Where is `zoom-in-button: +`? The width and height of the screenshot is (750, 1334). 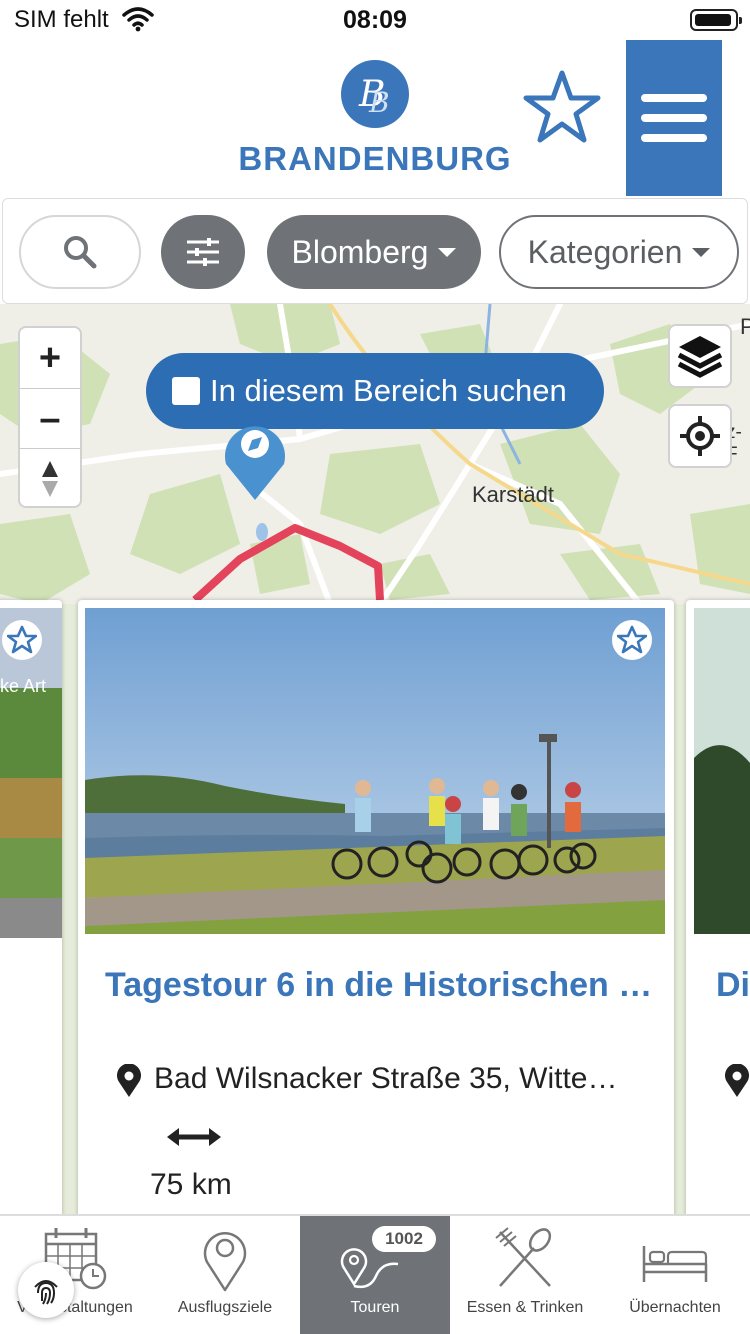
zoom-in-button: + is located at coordinates (50, 358).